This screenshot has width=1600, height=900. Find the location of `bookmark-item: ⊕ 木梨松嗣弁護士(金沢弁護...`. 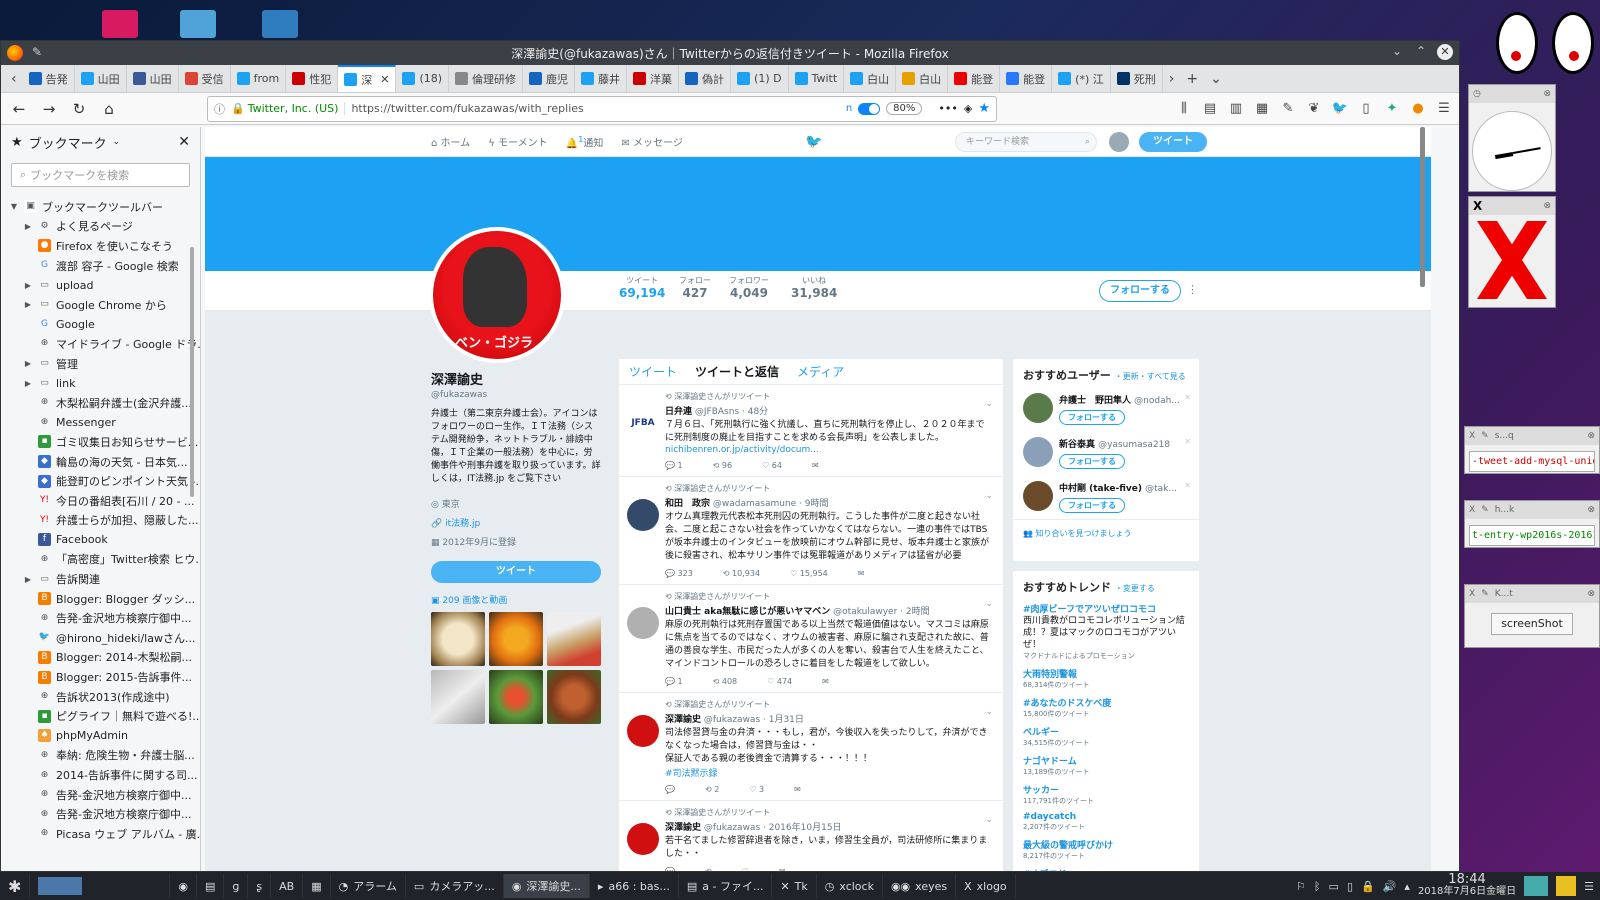

bookmark-item: ⊕ 木梨松嗣弁護士(金沢弁護... is located at coordinates (100, 403).